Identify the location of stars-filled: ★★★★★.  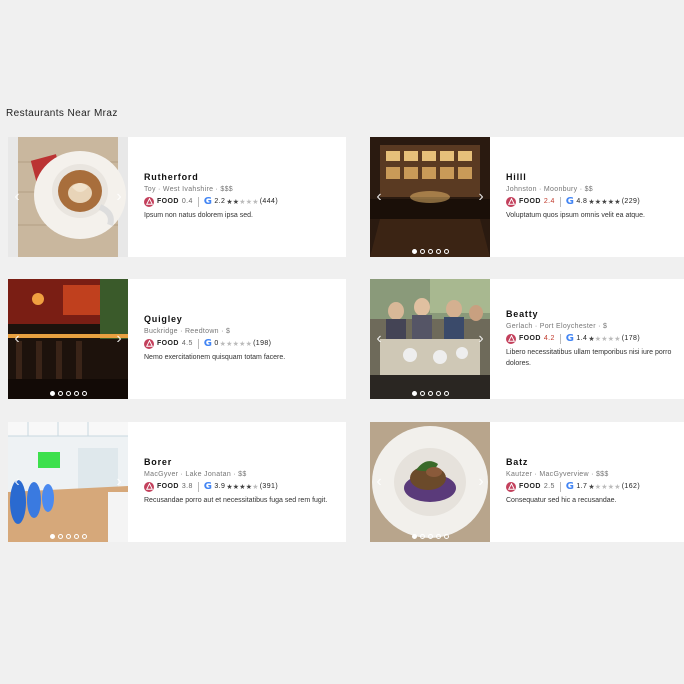
(604, 202).